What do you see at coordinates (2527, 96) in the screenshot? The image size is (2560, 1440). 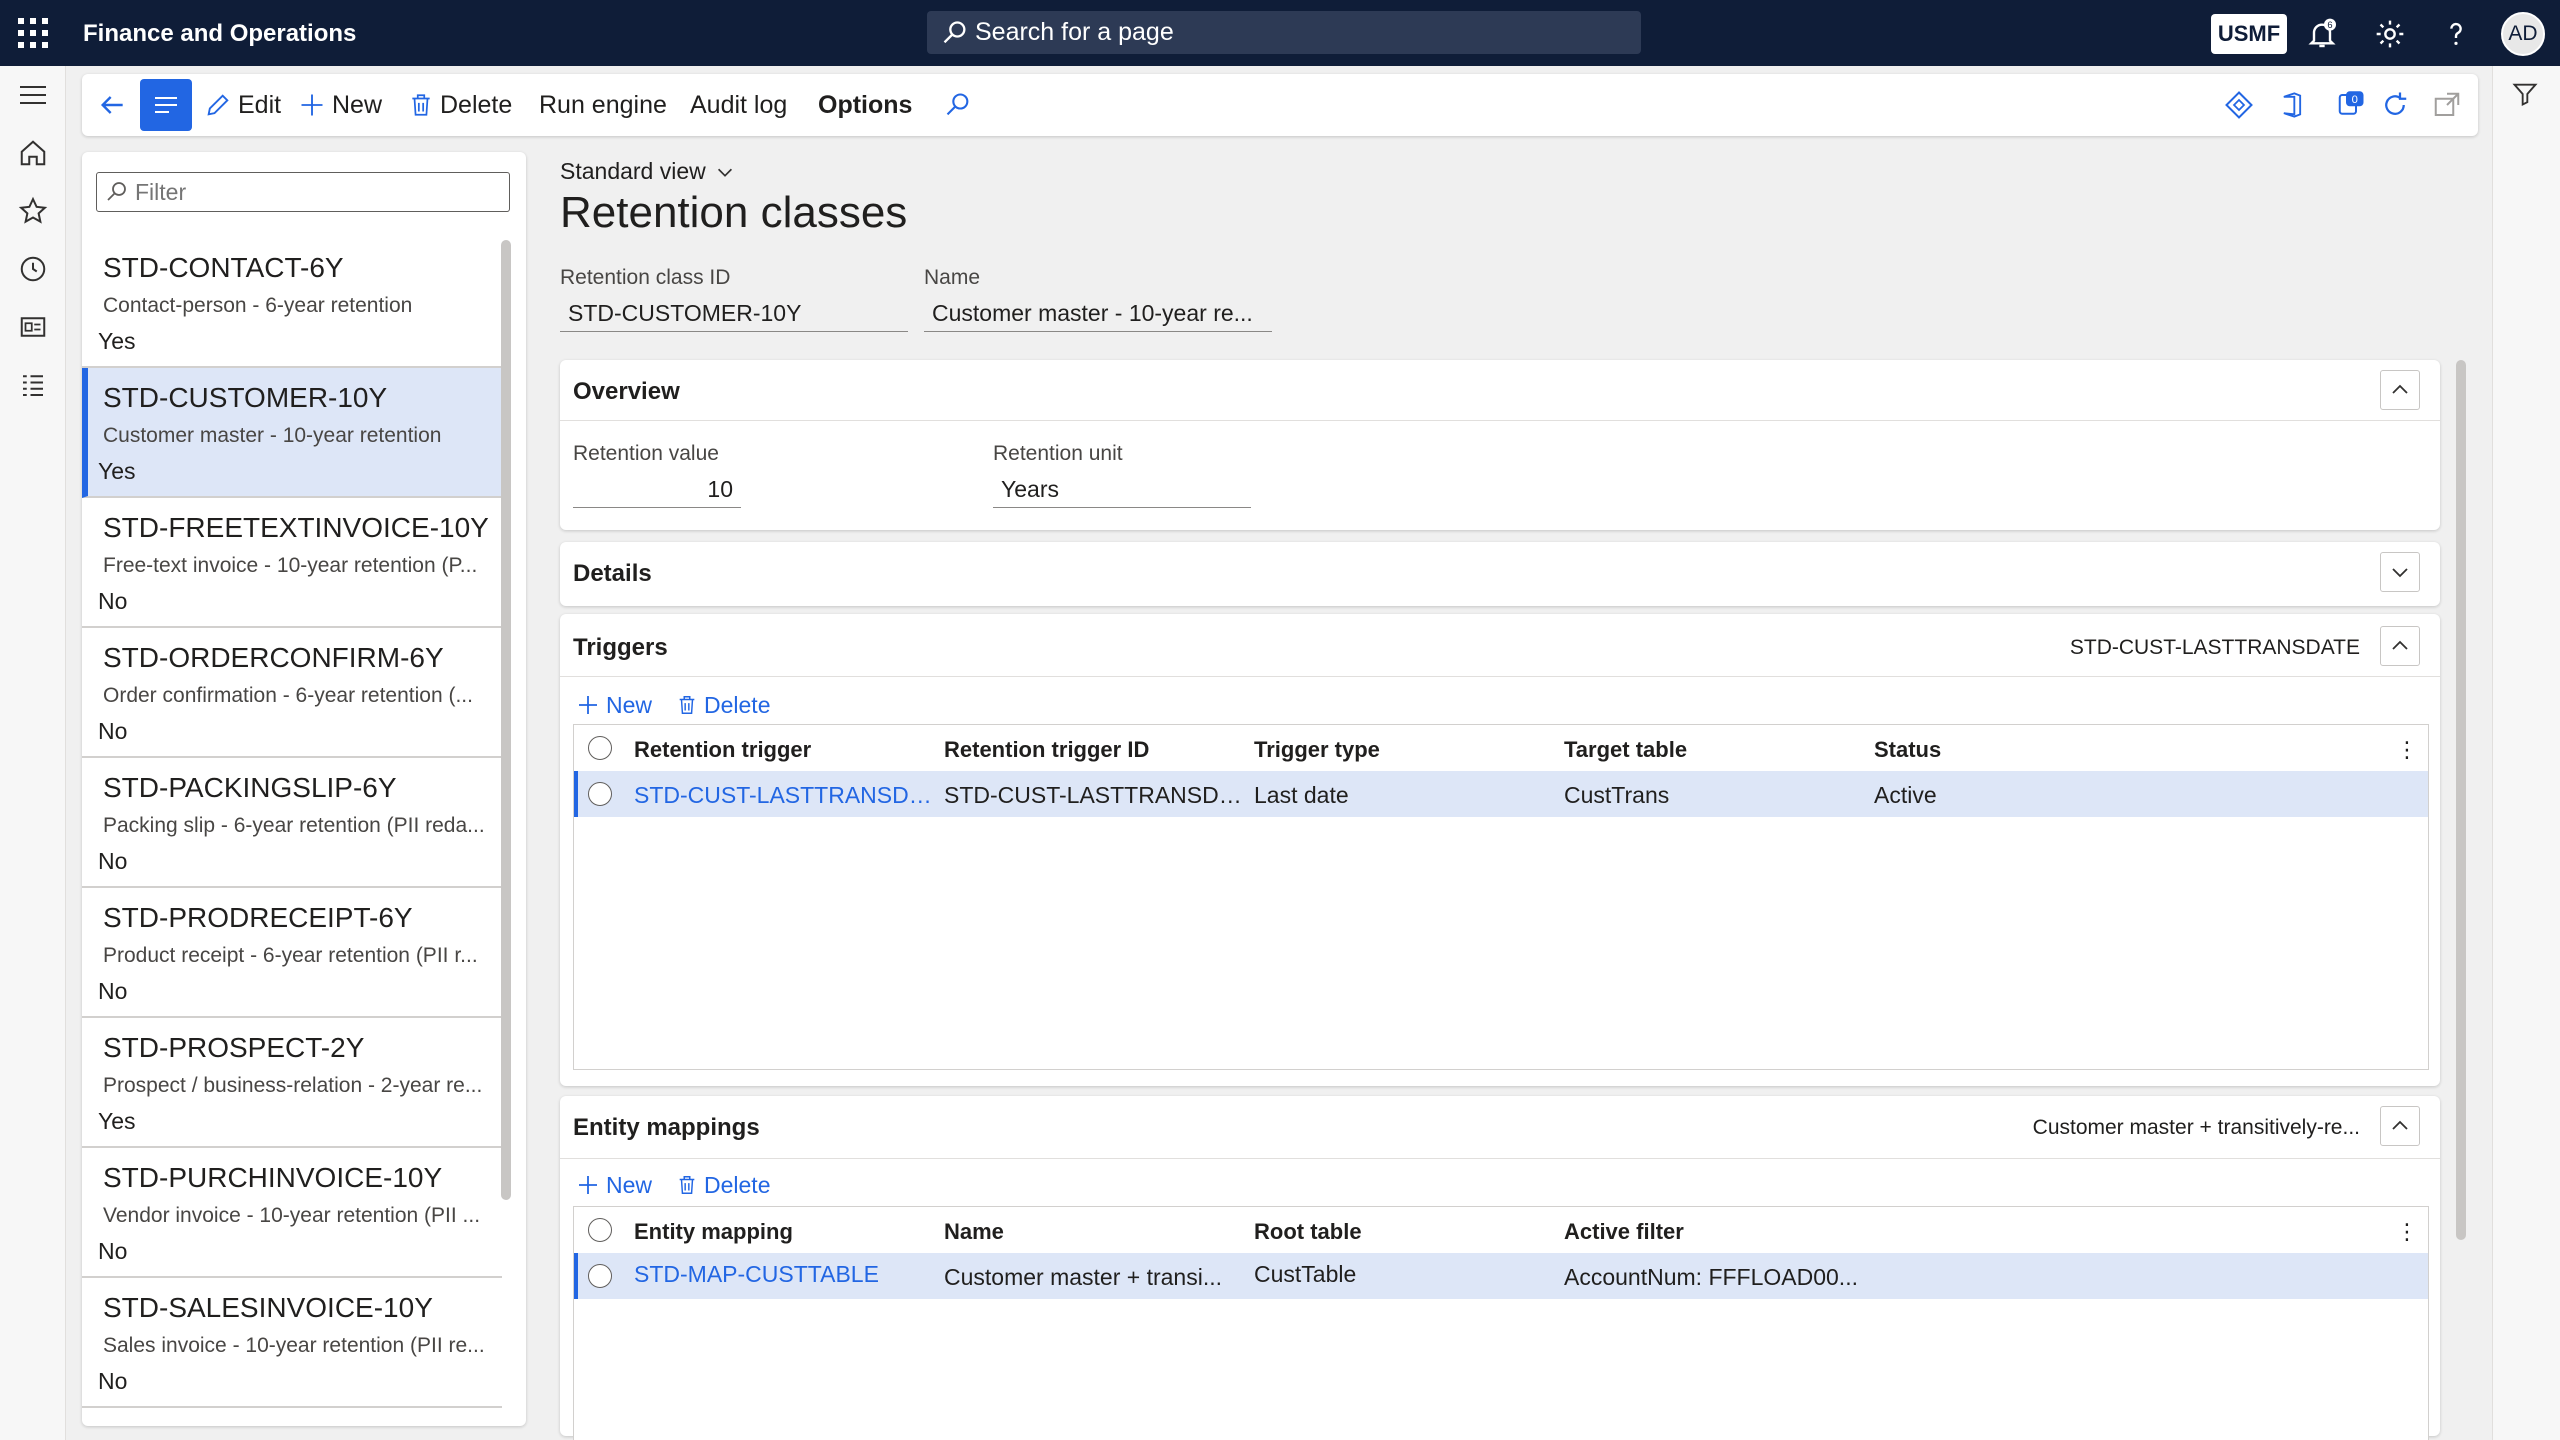 I see `funnel-icon` at bounding box center [2527, 96].